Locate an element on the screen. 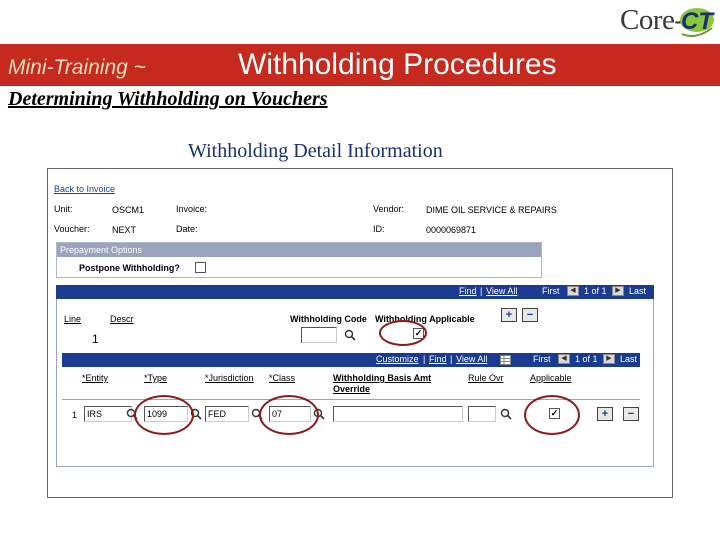 The height and width of the screenshot is (540, 720). unit-label: Unit: is located at coordinates (63, 209).